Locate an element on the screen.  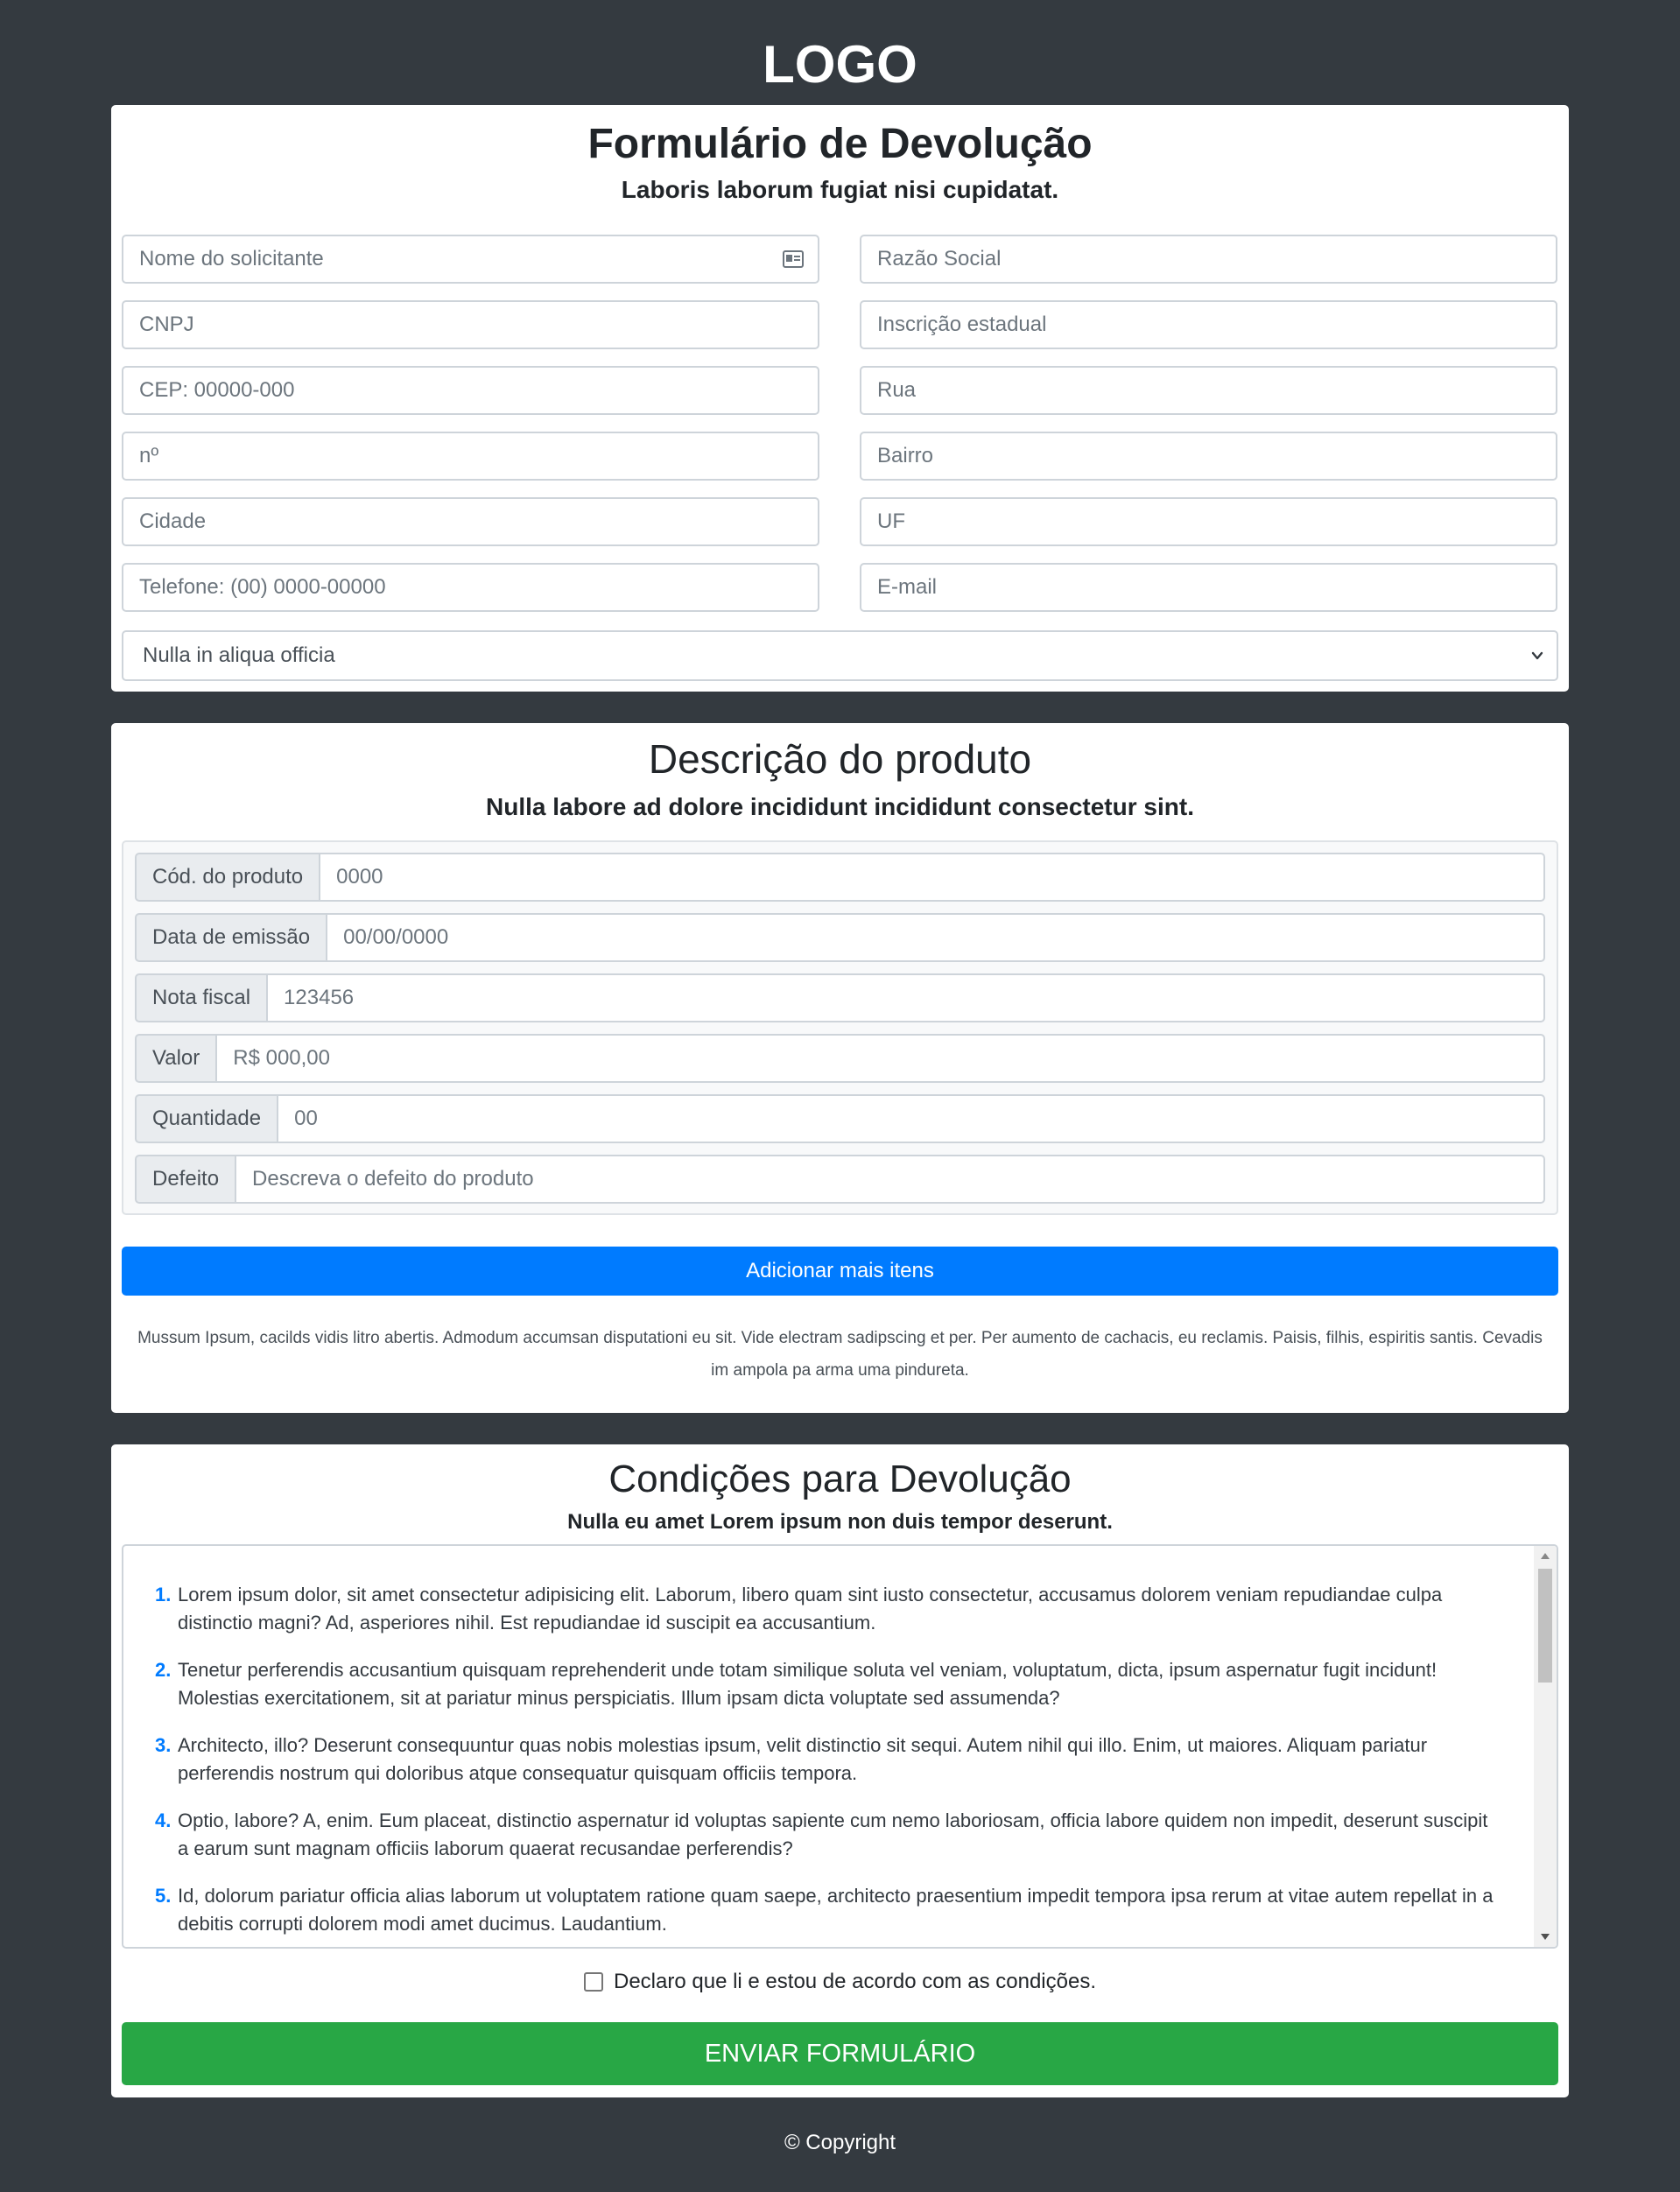
scrollbar-thumb is located at coordinates (1545, 1626).